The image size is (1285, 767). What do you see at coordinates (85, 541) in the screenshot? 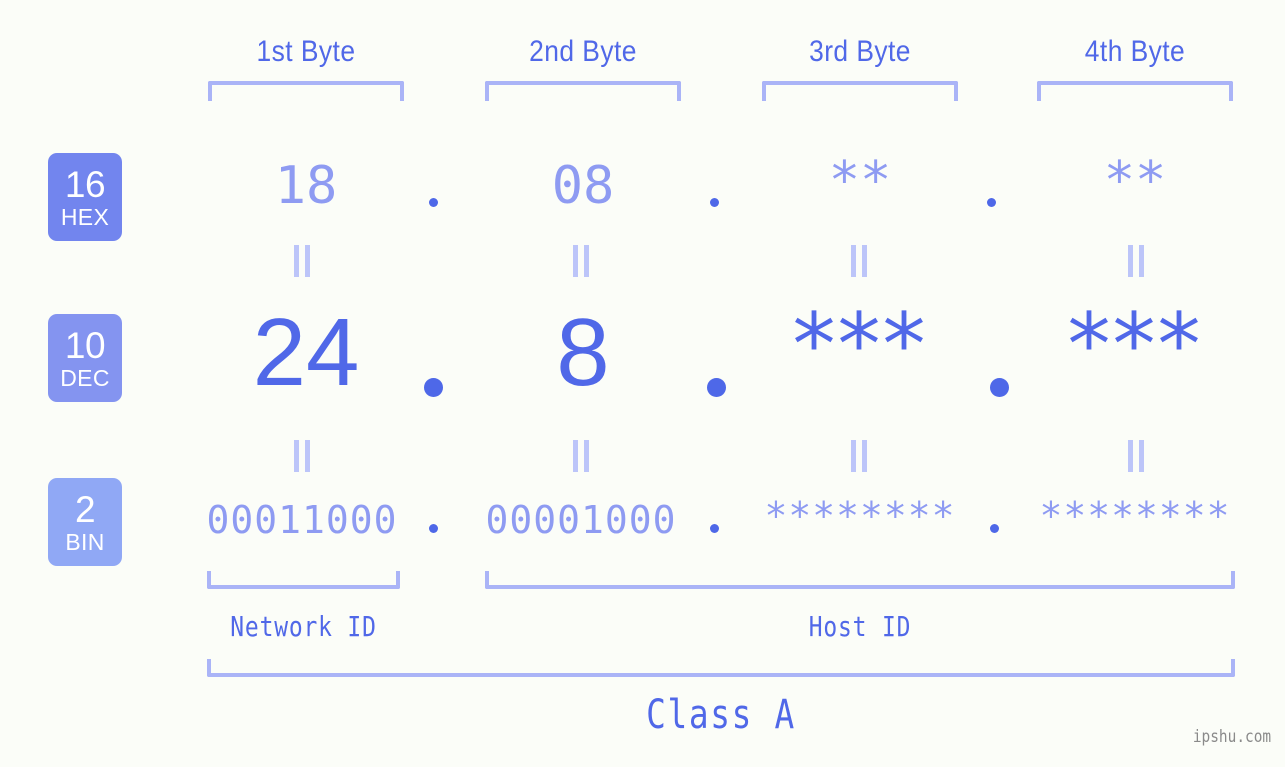
I see `base-badge-bin-name: BIN` at bounding box center [85, 541].